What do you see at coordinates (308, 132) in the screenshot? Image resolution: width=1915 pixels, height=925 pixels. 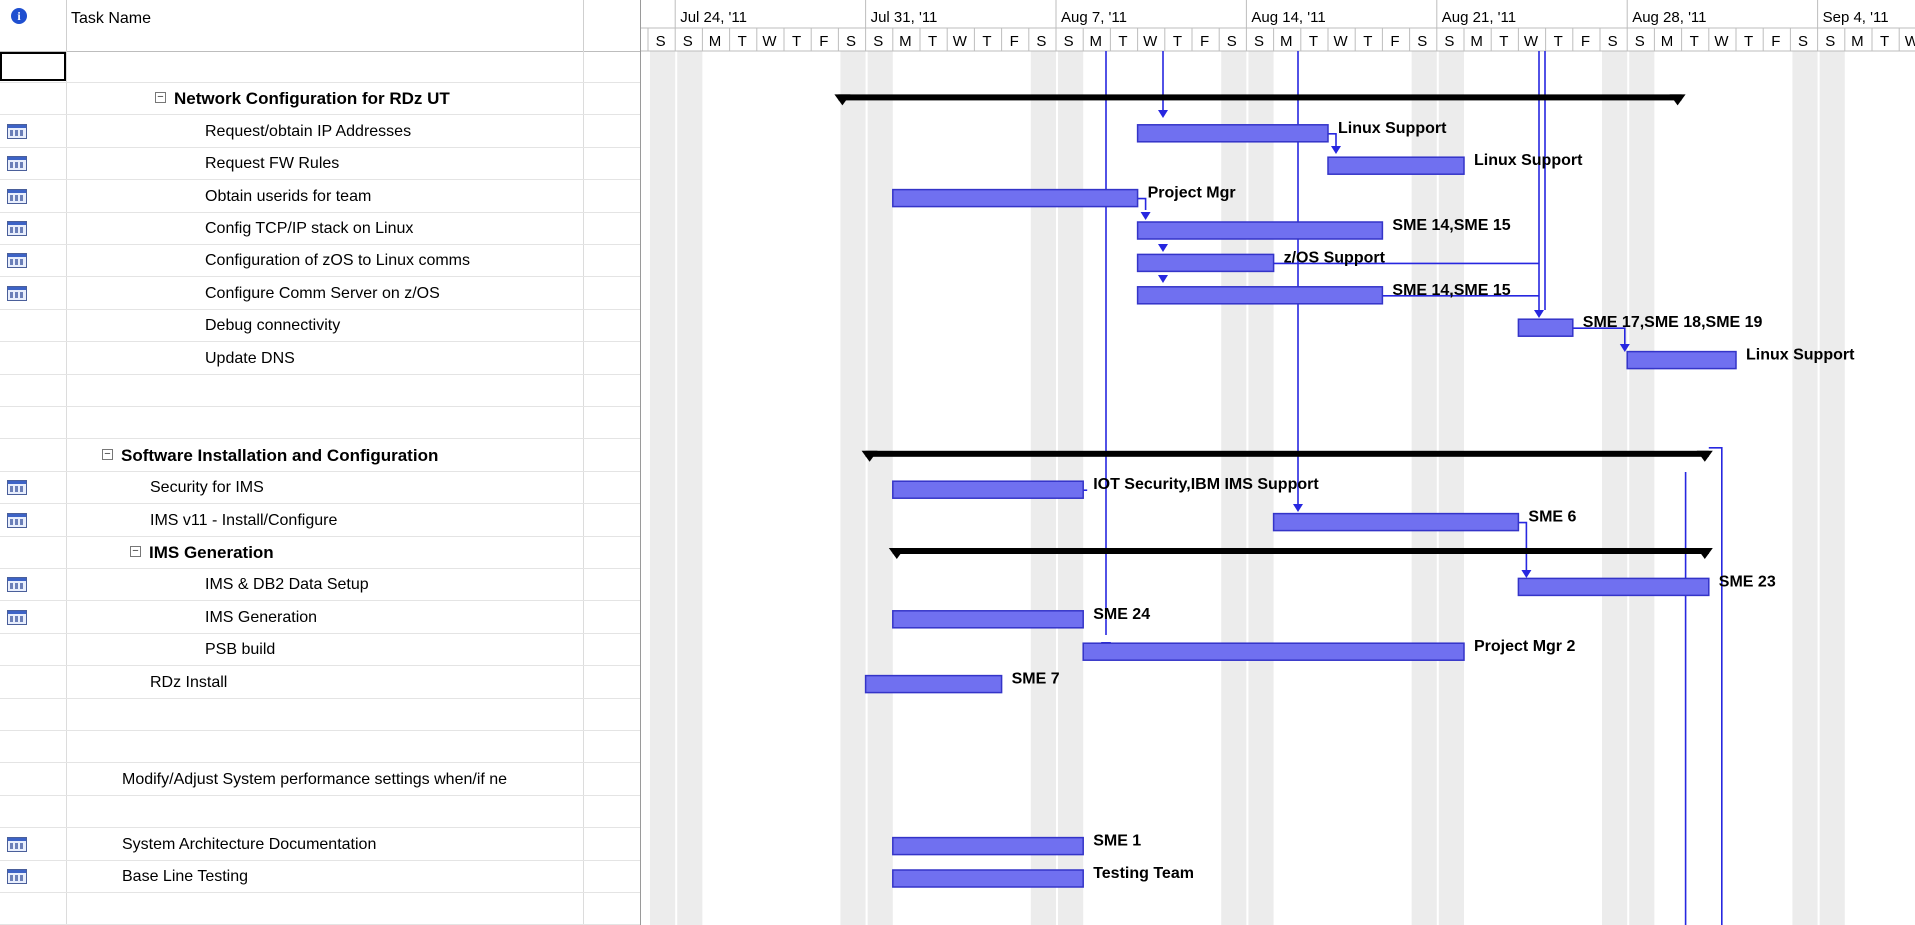 I see `task-name: Request/obtain IP Addresses` at bounding box center [308, 132].